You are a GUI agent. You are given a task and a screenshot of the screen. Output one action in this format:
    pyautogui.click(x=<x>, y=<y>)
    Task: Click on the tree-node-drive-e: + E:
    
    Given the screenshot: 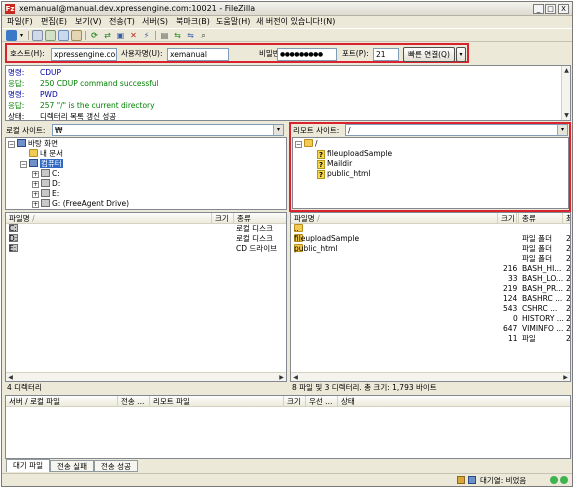 What is the action you would take?
    pyautogui.click(x=45, y=194)
    